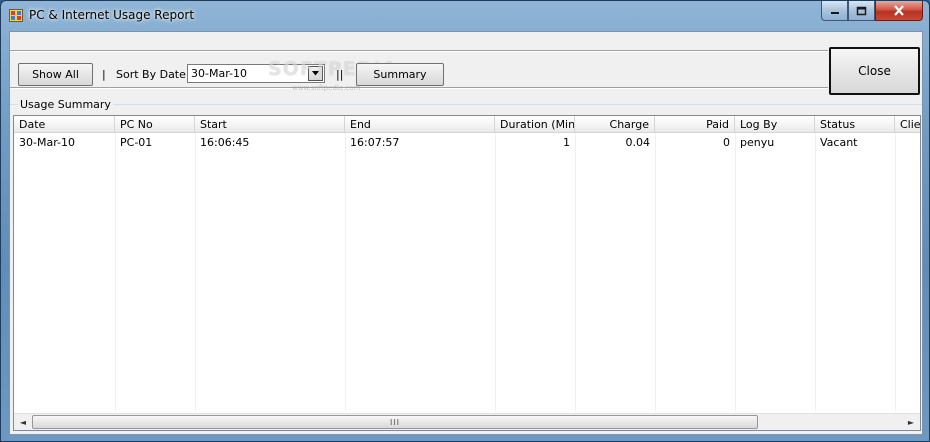  Describe the element at coordinates (775, 124) in the screenshot. I see `column-header-log-by: Log By` at that location.